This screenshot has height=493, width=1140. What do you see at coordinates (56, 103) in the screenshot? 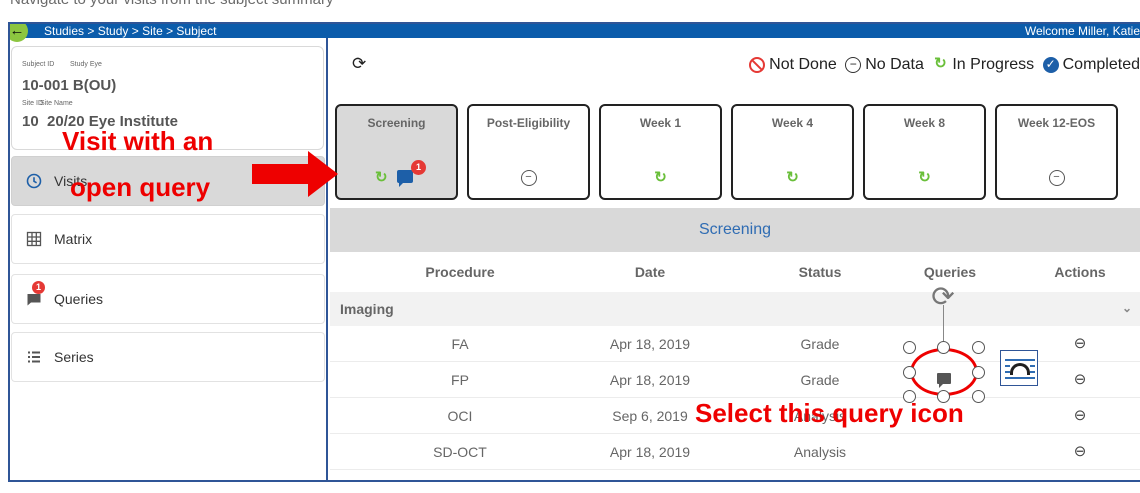
I see `site-name-label: Site Name` at bounding box center [56, 103].